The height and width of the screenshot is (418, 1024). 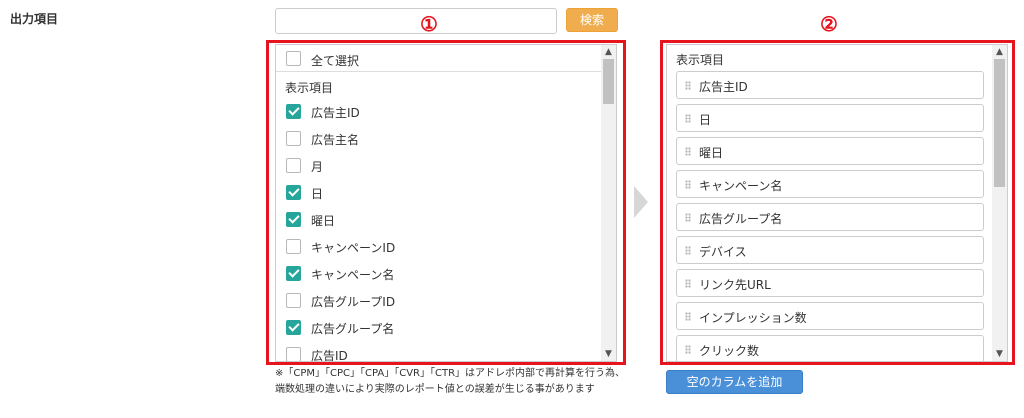 I want to click on search-input, so click(x=416, y=21).